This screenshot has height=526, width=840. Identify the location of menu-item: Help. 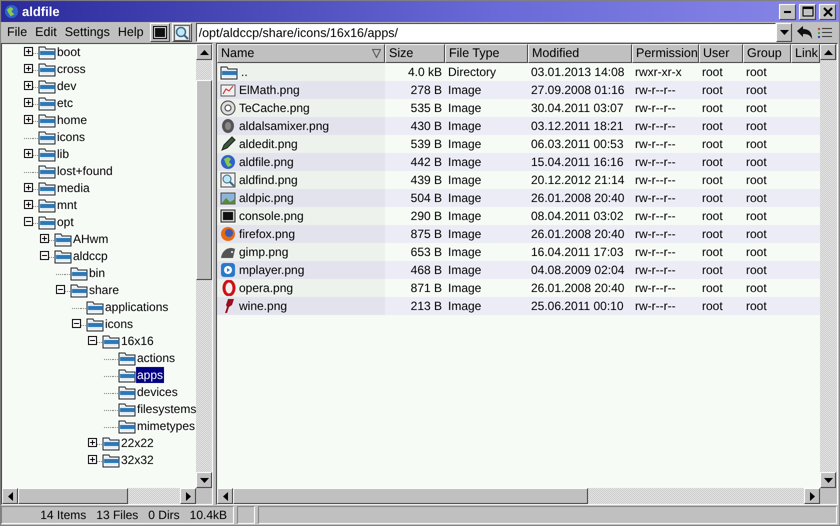
(131, 32).